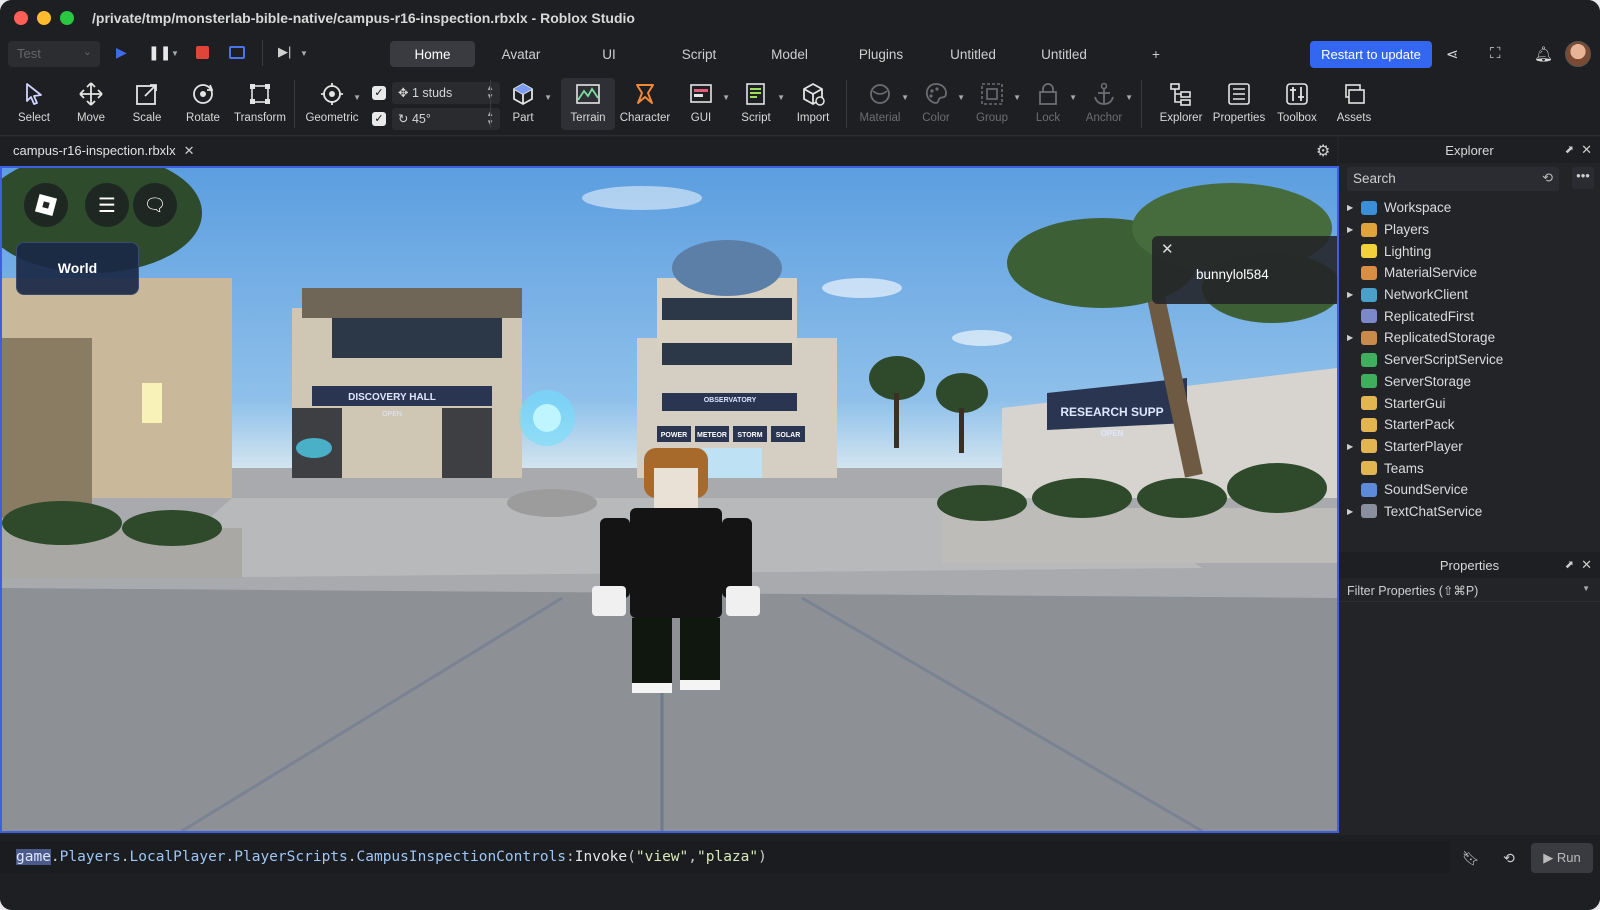  Describe the element at coordinates (1469, 360) in the screenshot. I see `explorer-item: ServerScriptService` at that location.